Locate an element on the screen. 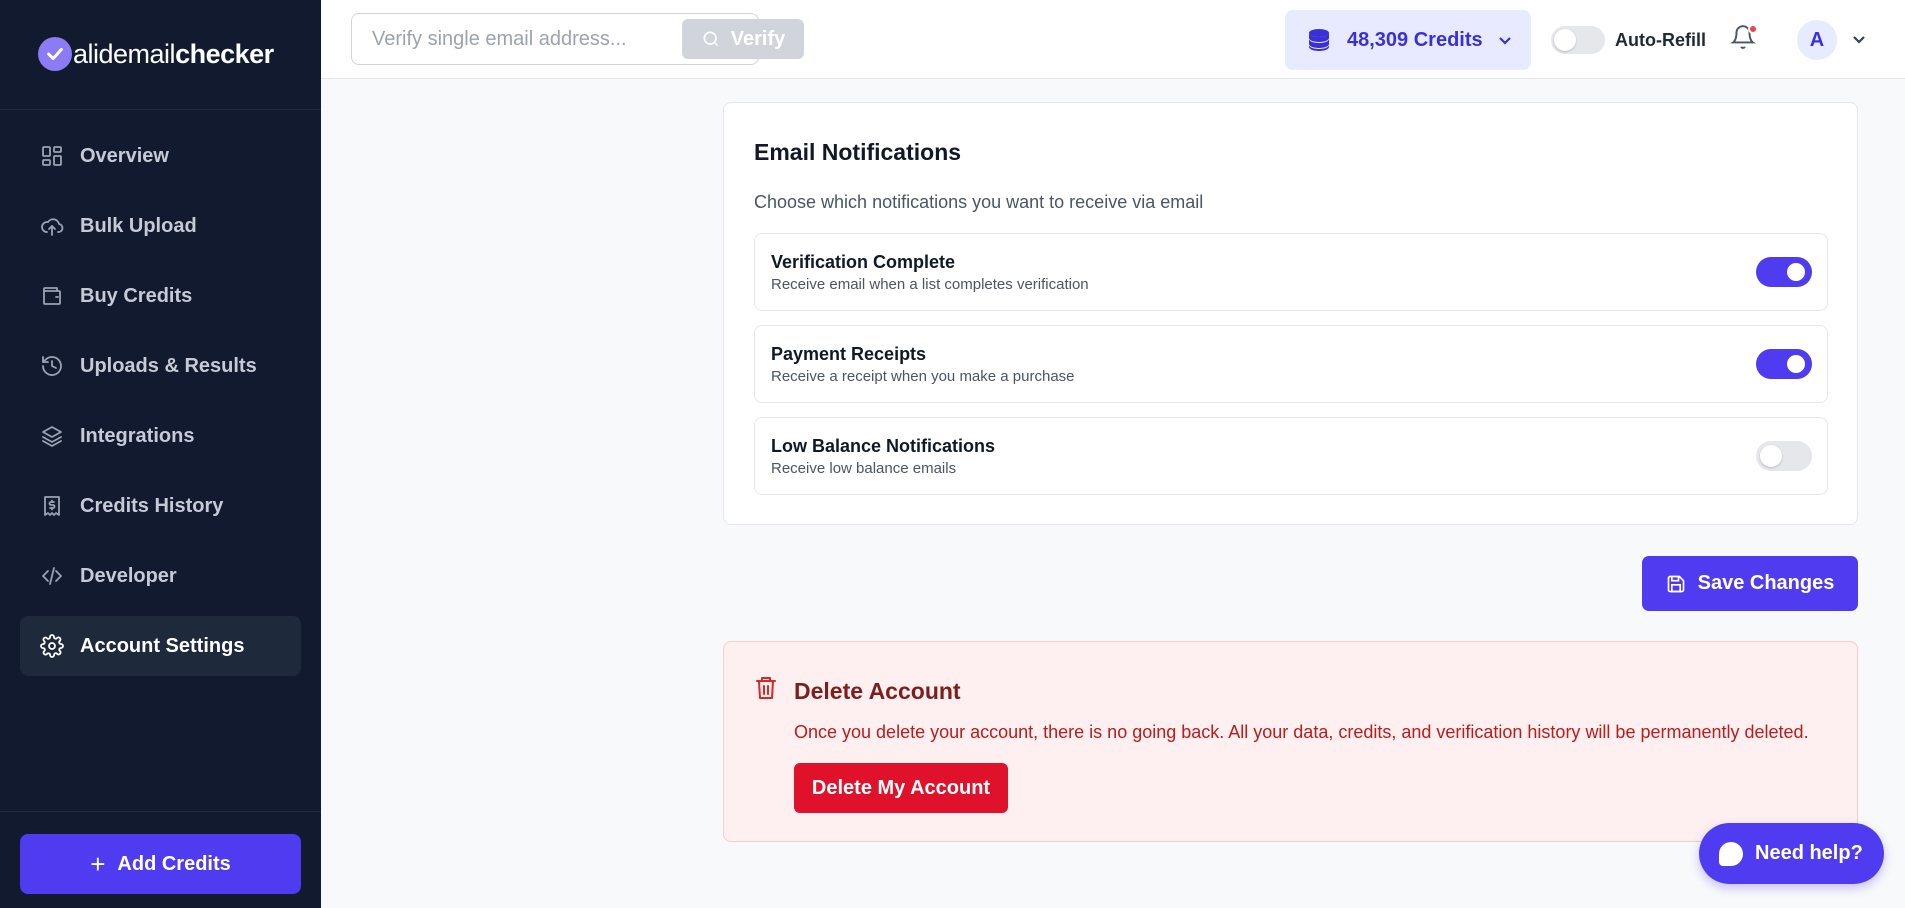 The image size is (1905, 908). sidebar-item-bulk-upload: Bulk Upload is located at coordinates (160, 226).